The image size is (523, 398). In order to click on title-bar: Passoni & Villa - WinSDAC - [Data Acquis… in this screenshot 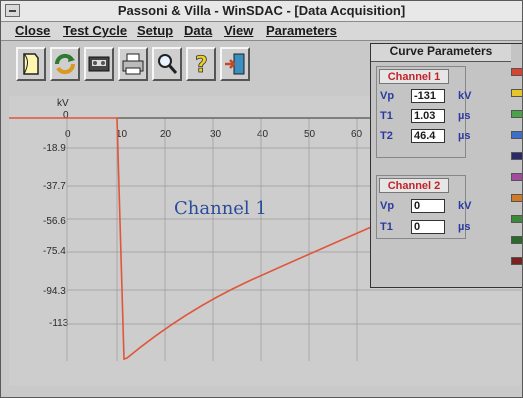, I will do `click(261, 11)`.